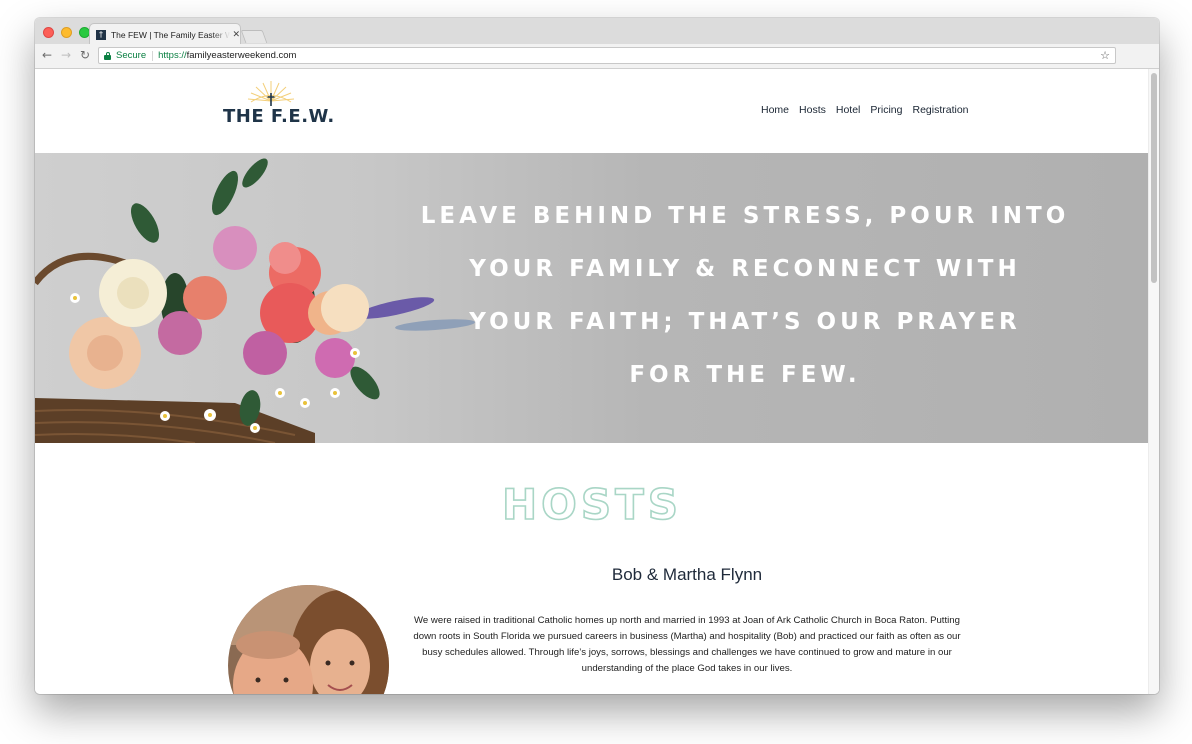  Describe the element at coordinates (172, 55) in the screenshot. I see `url-scheme: https://` at that location.